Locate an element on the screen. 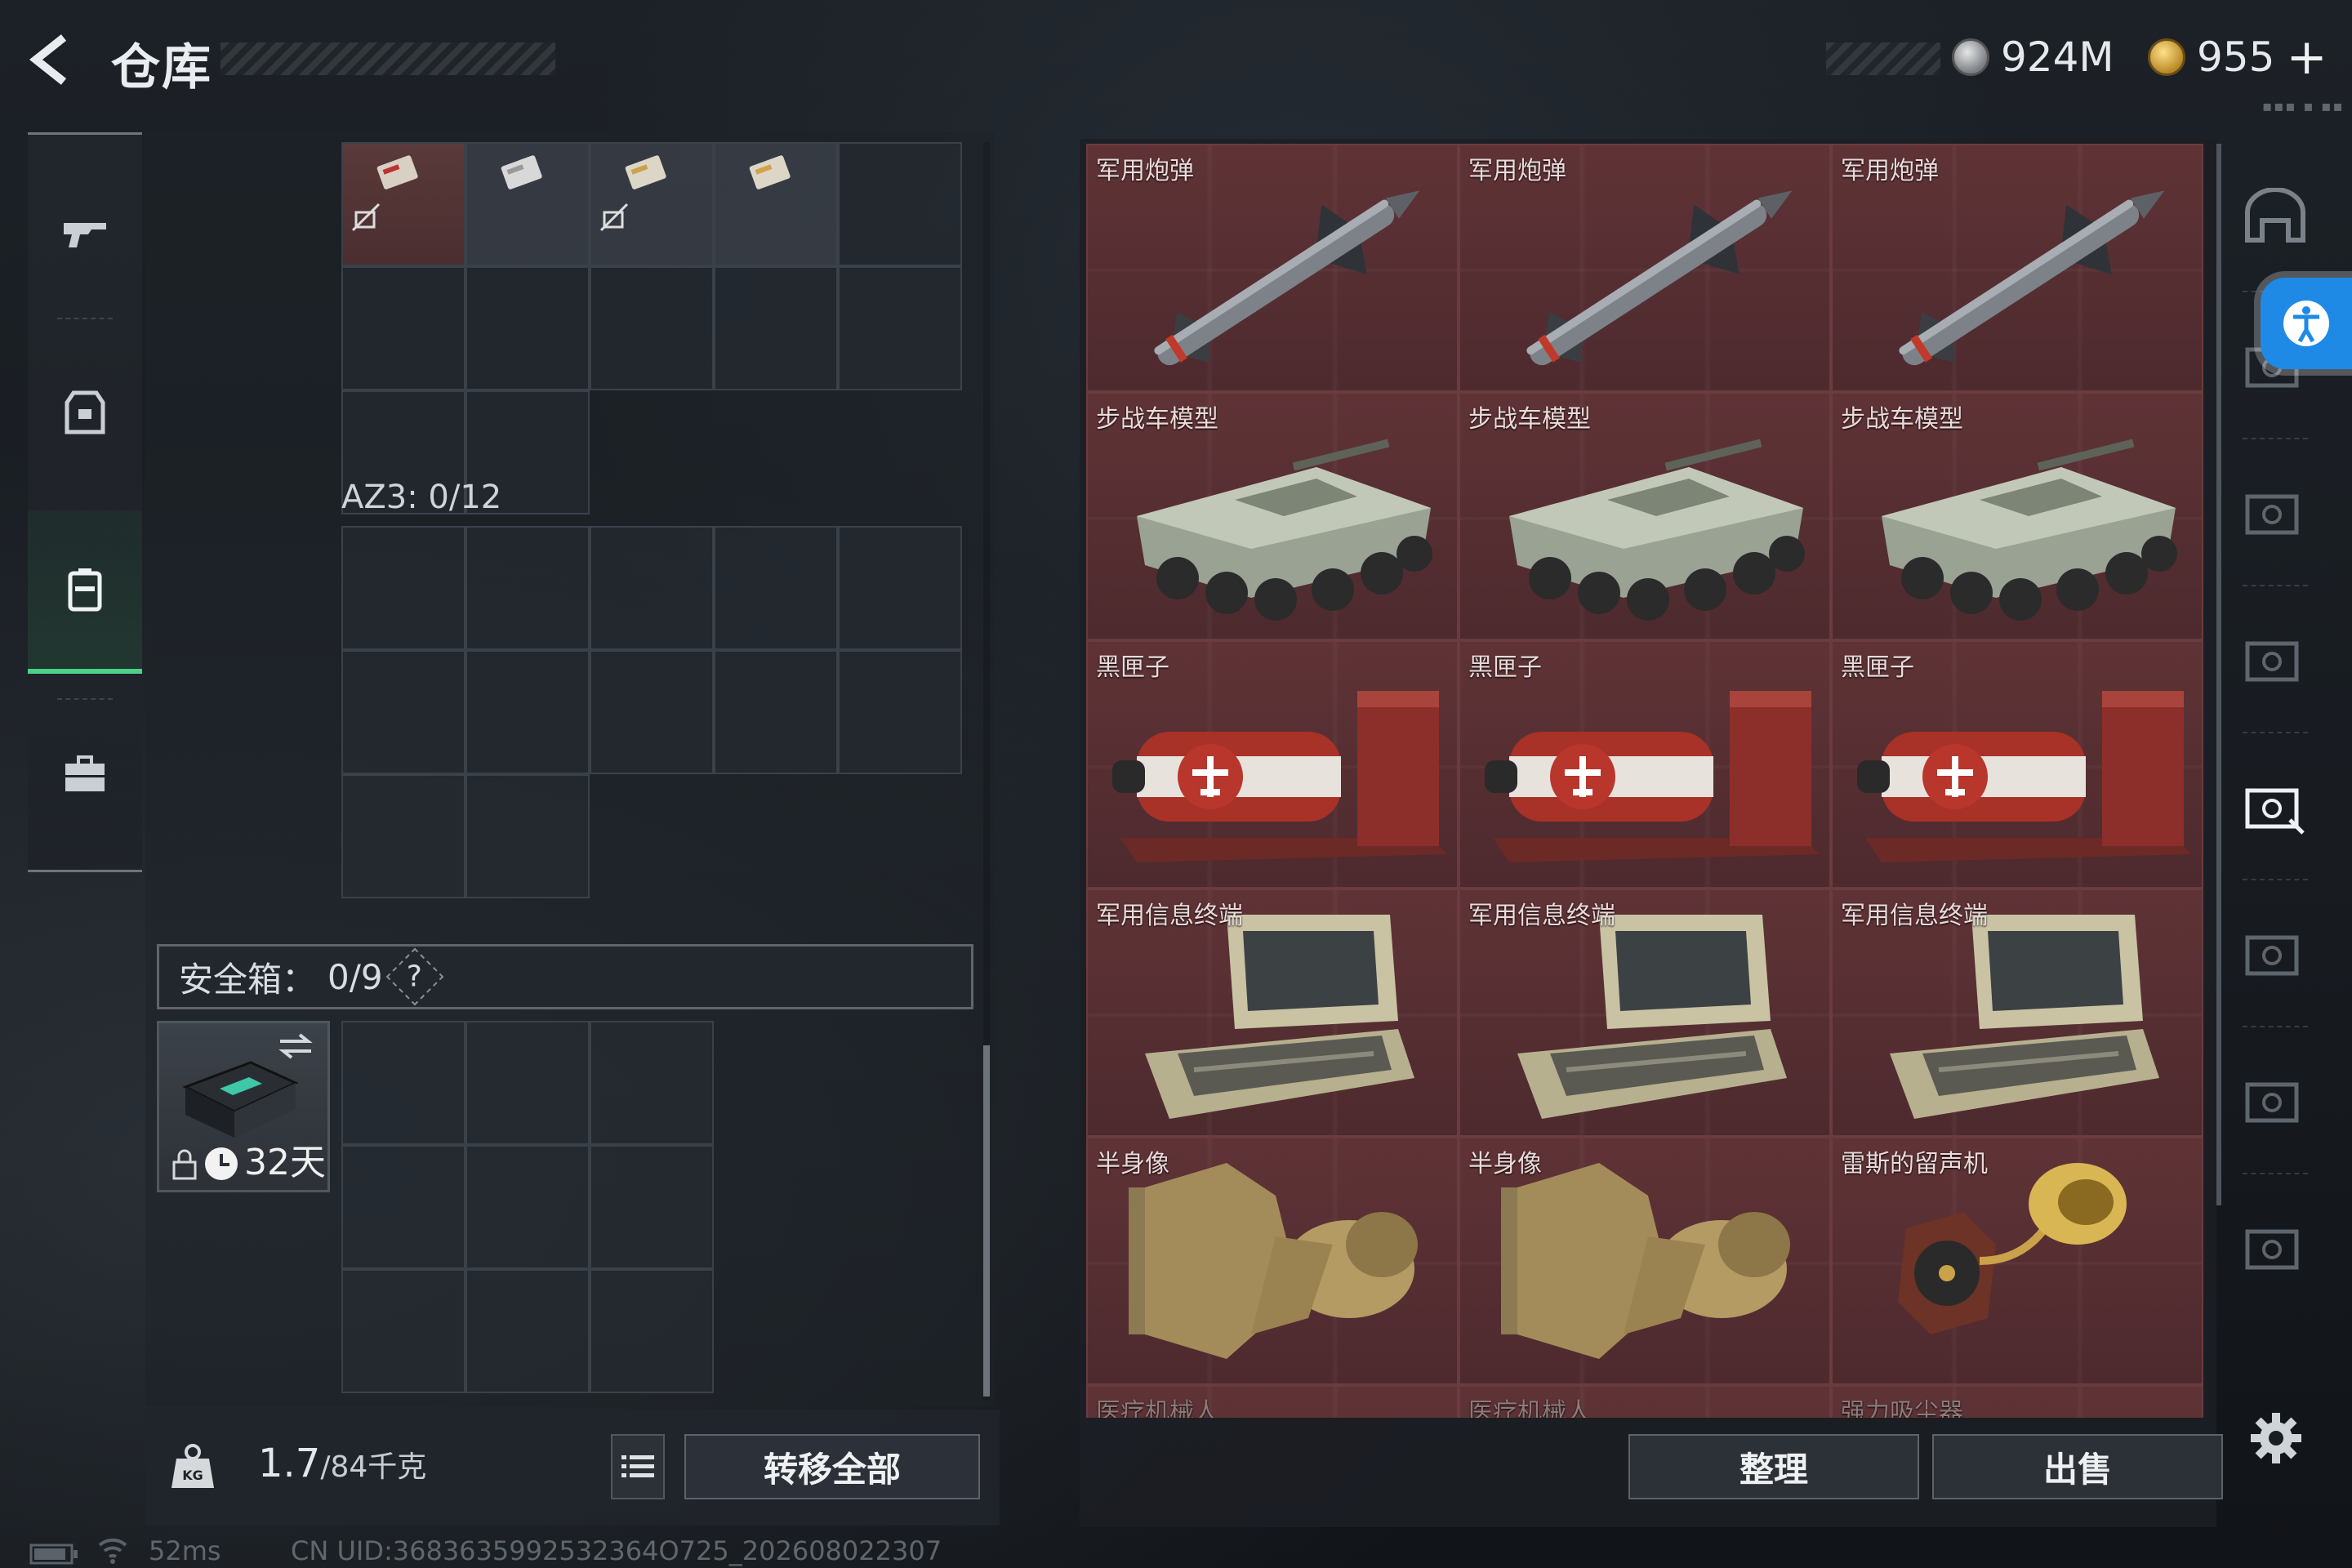 The width and height of the screenshot is (2352, 1568). list-icon is located at coordinates (637, 1466).